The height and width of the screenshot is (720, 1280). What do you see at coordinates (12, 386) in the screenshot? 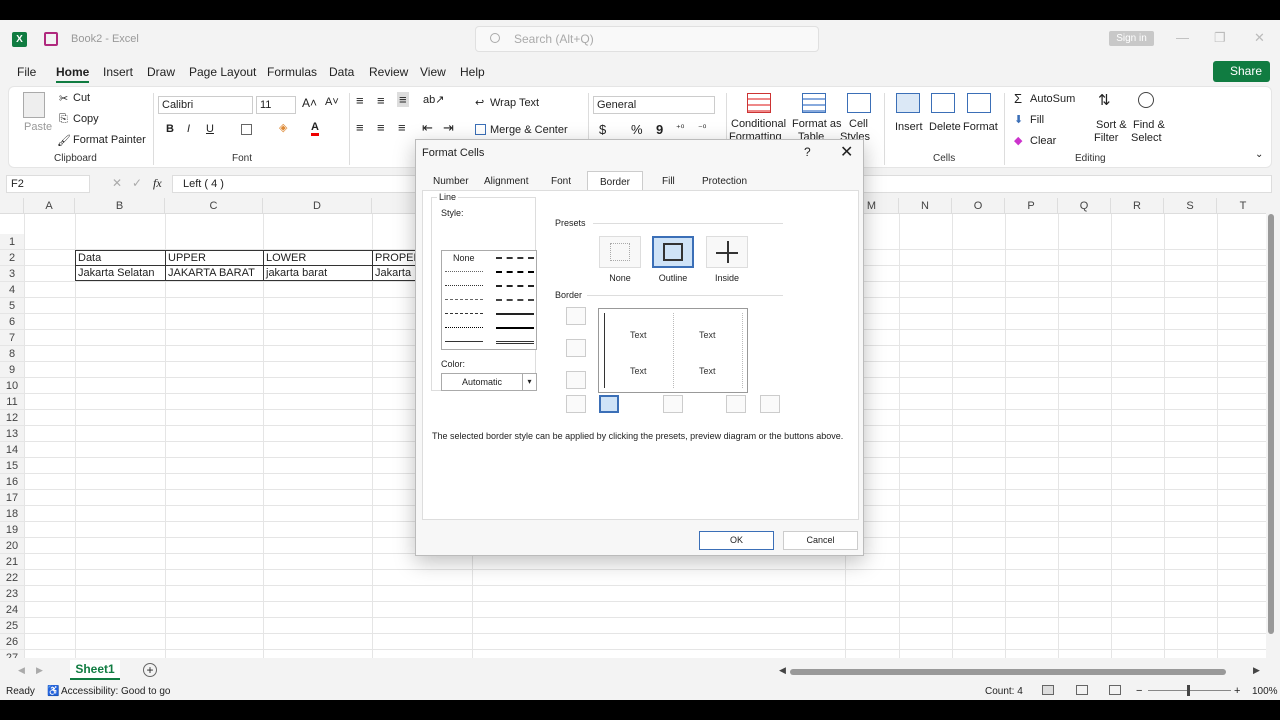
I see `row-header: 10` at bounding box center [12, 386].